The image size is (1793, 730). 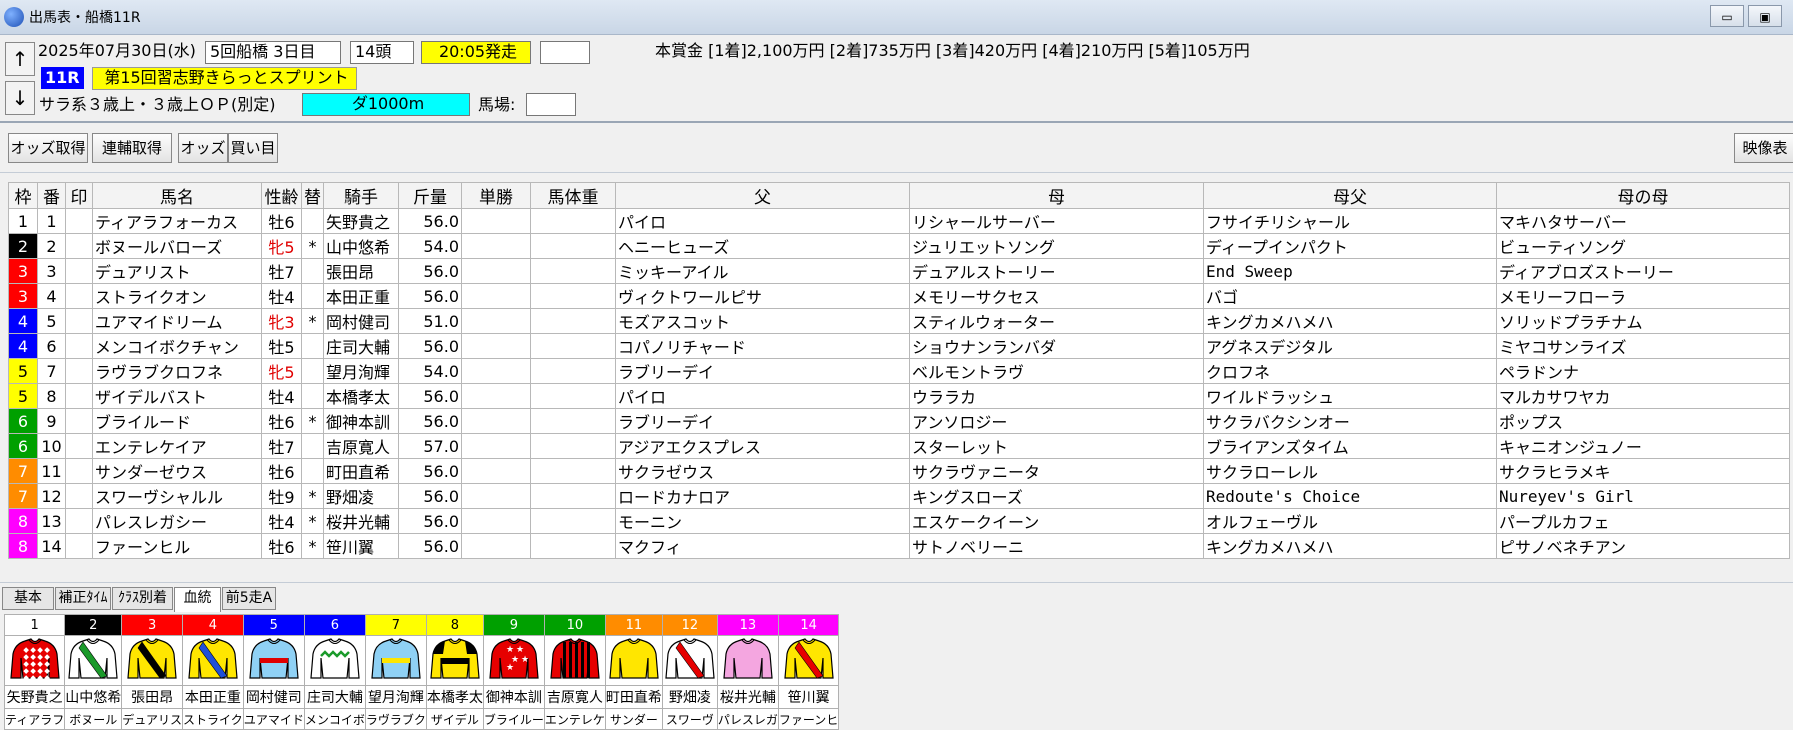 What do you see at coordinates (51, 396) in the screenshot?
I see `number-cell: 8` at bounding box center [51, 396].